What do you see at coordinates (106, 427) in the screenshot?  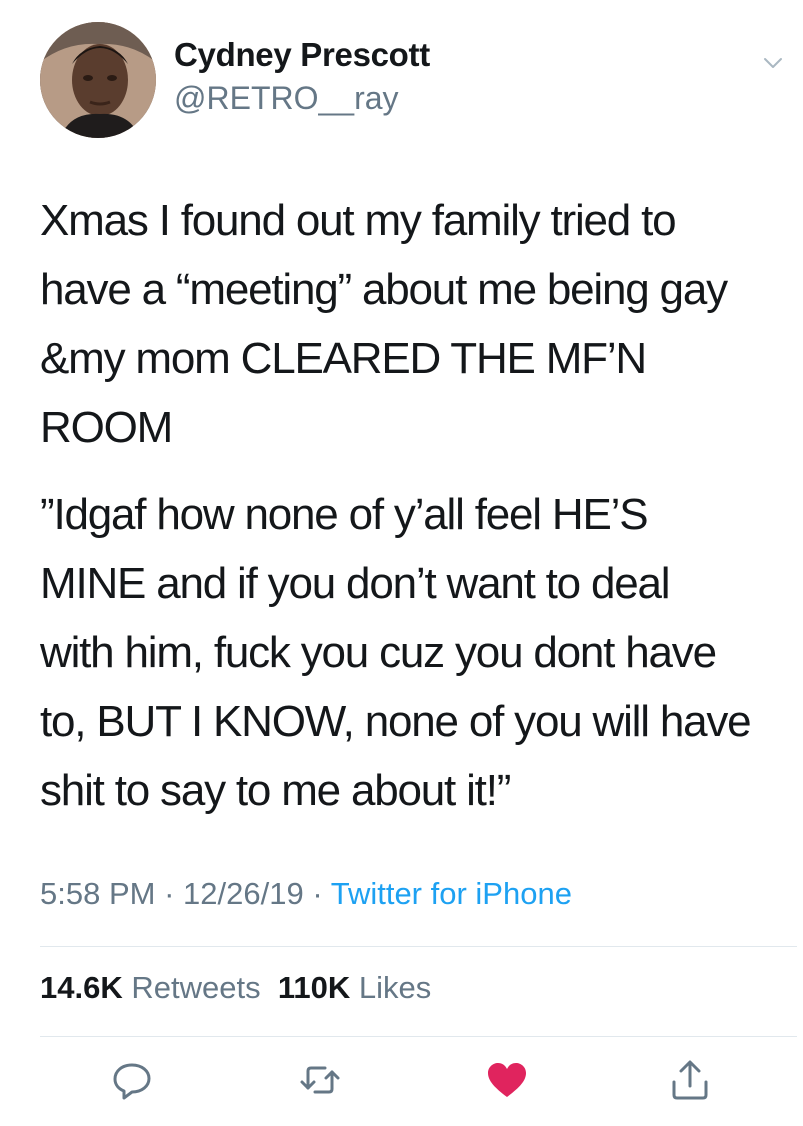 I see `tweet-line: ROOM` at bounding box center [106, 427].